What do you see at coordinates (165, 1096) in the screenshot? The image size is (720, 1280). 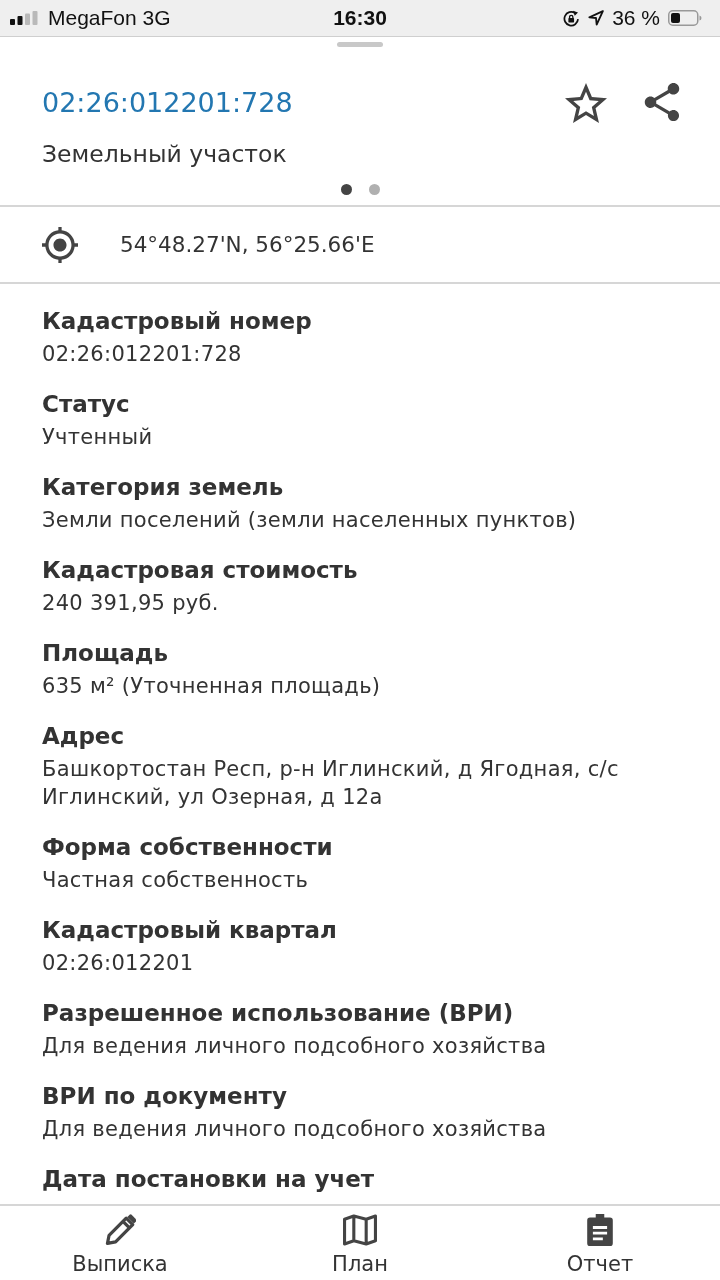 I see `field-label: ВРИ по документу` at bounding box center [165, 1096].